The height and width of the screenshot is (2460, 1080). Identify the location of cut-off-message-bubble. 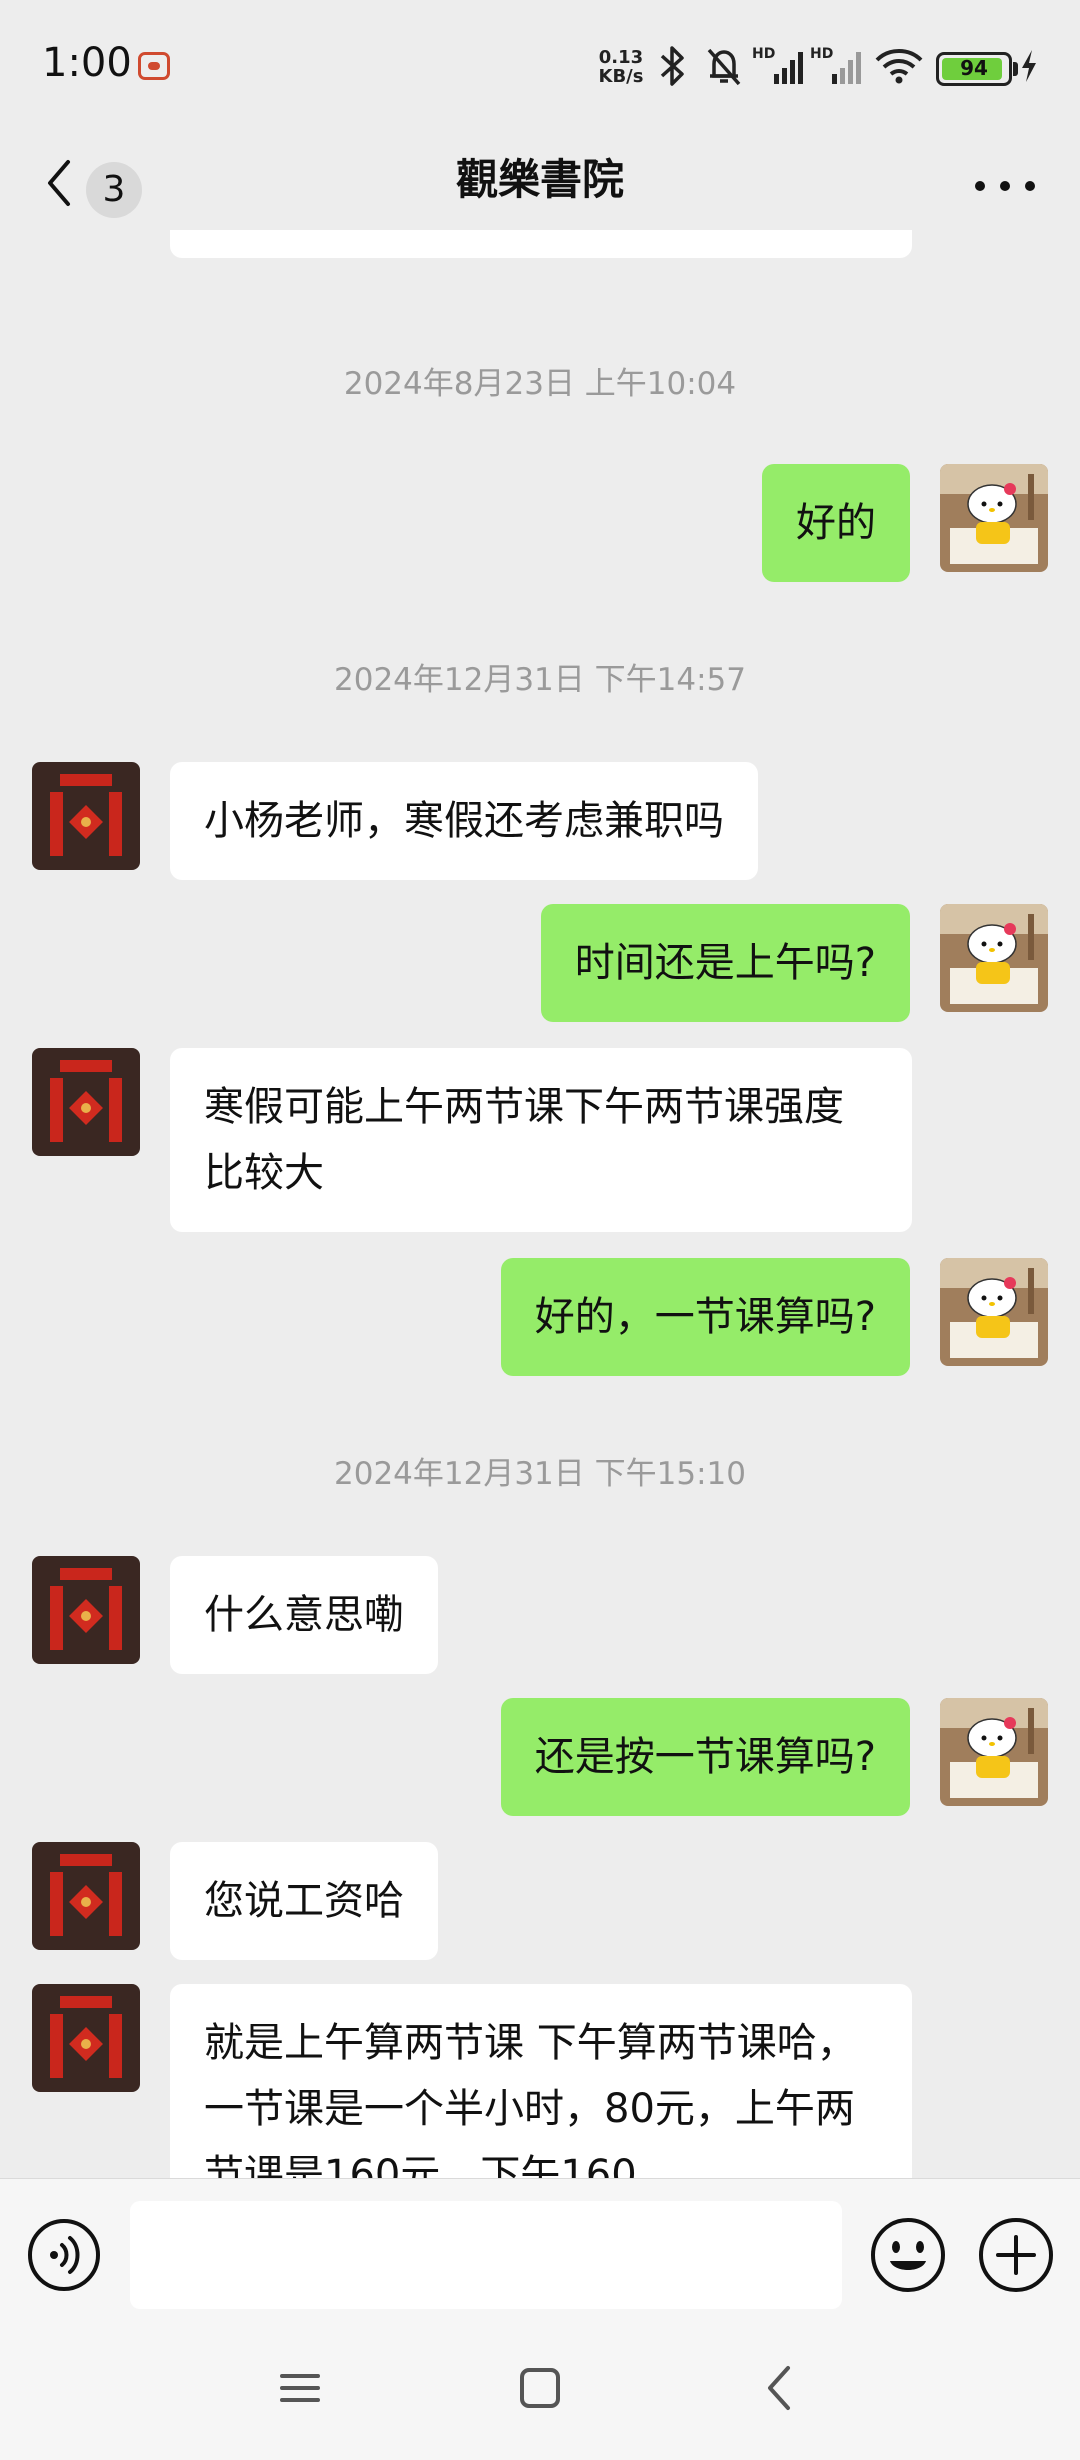
(541, 244).